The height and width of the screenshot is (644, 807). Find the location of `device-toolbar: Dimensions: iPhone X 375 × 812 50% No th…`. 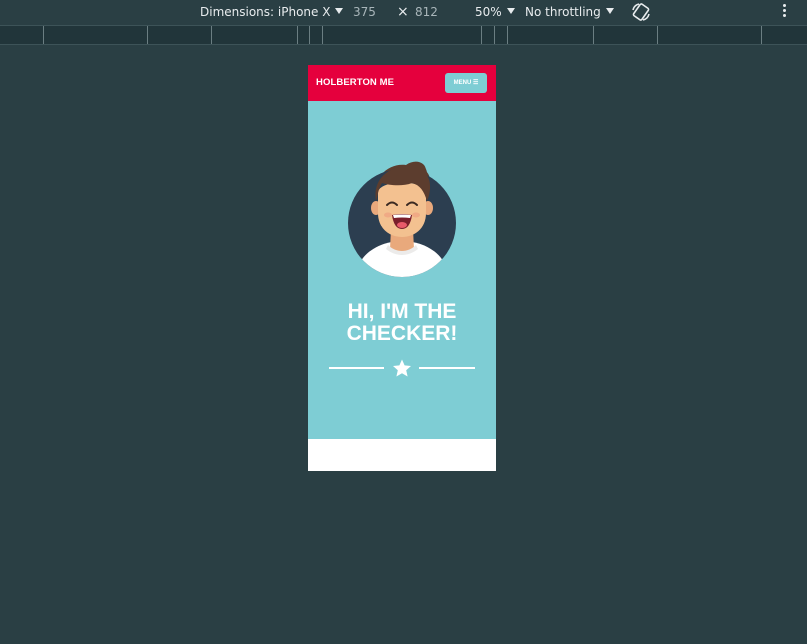

device-toolbar: Dimensions: iPhone X 375 × 812 50% No th… is located at coordinates (403, 12).